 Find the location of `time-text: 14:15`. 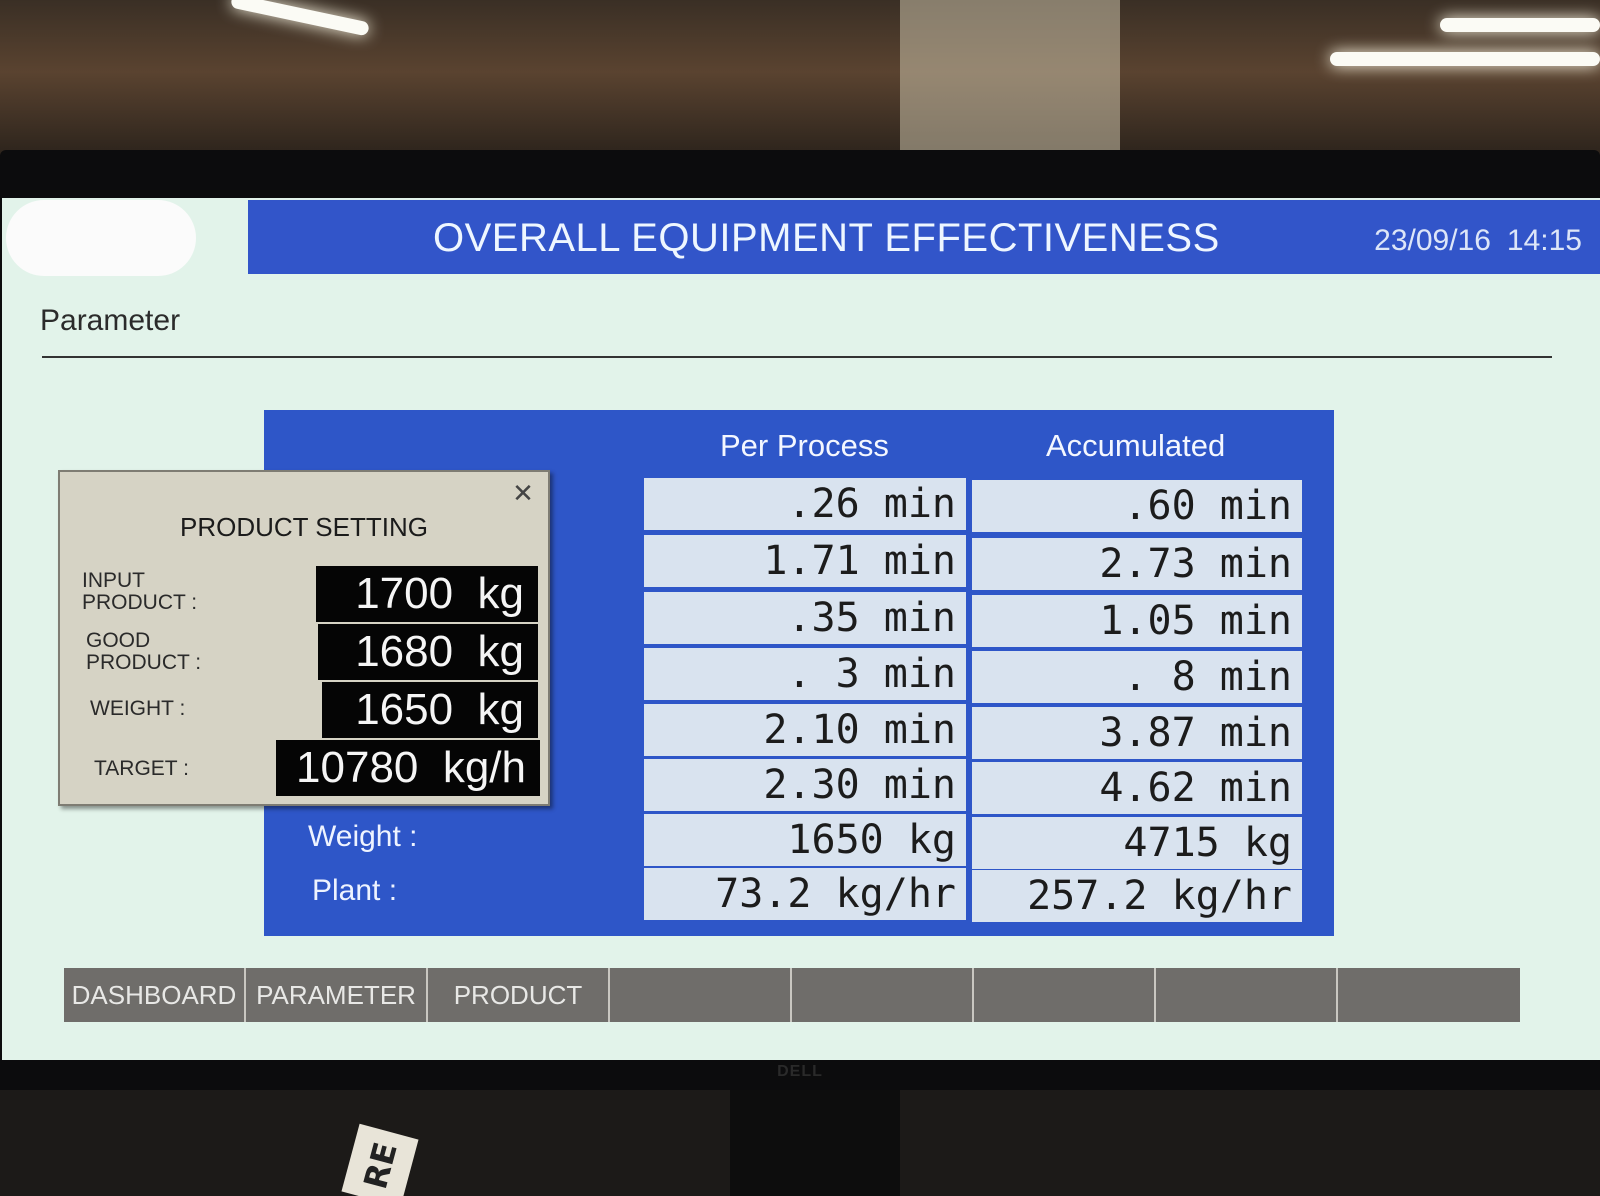

time-text: 14:15 is located at coordinates (1544, 240).